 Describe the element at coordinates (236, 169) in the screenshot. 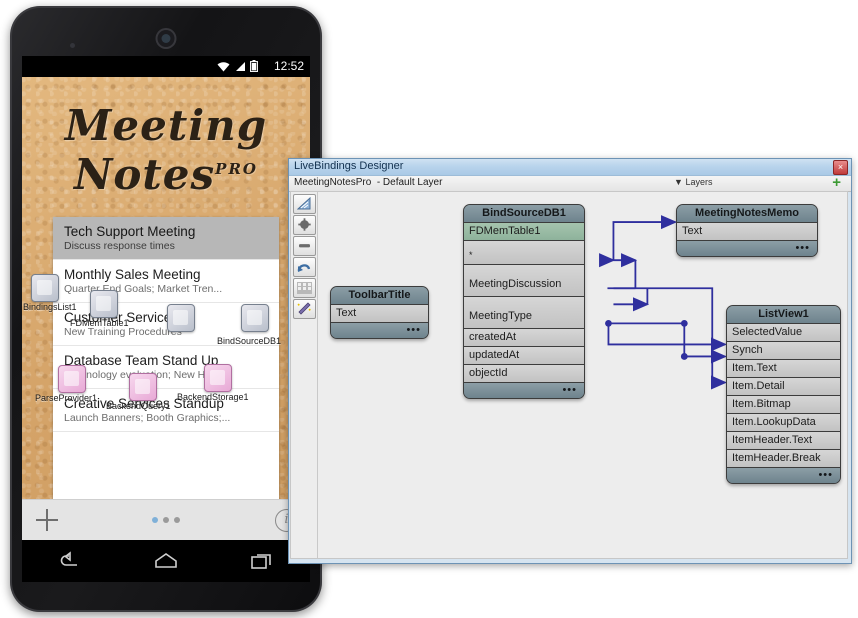

I see `app-title-pro-badge: PRO` at that location.